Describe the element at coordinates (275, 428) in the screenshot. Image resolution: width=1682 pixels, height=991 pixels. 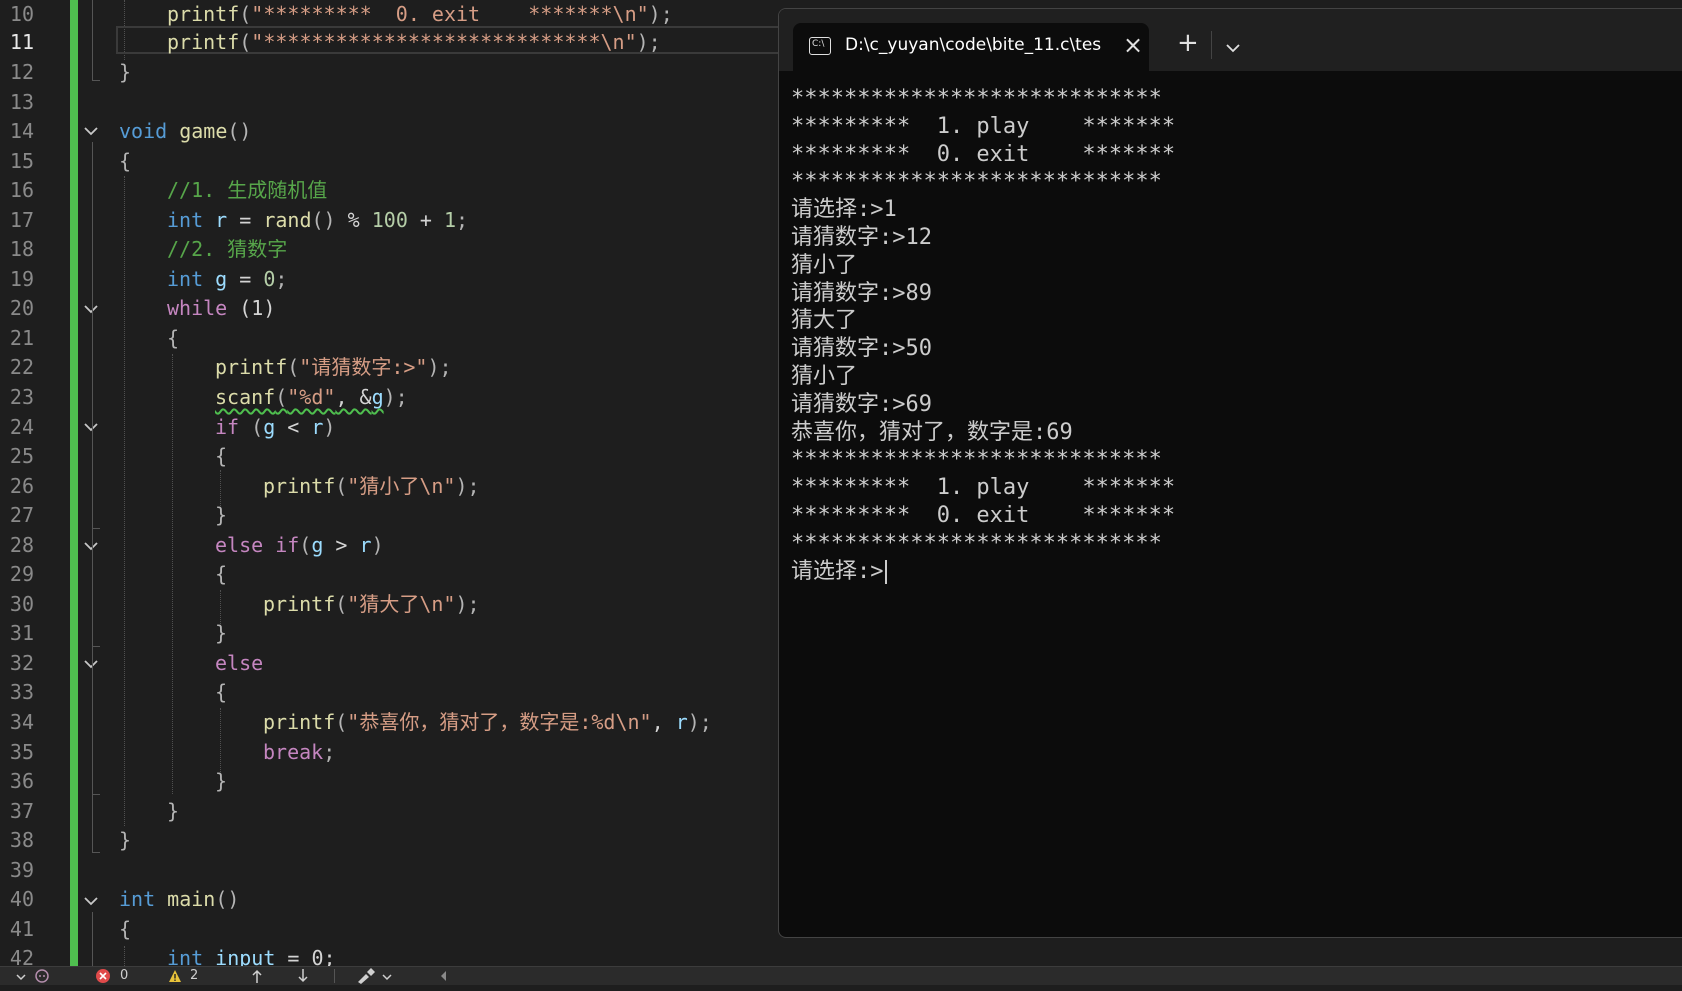
I see `code-line: if (g < r)` at that location.